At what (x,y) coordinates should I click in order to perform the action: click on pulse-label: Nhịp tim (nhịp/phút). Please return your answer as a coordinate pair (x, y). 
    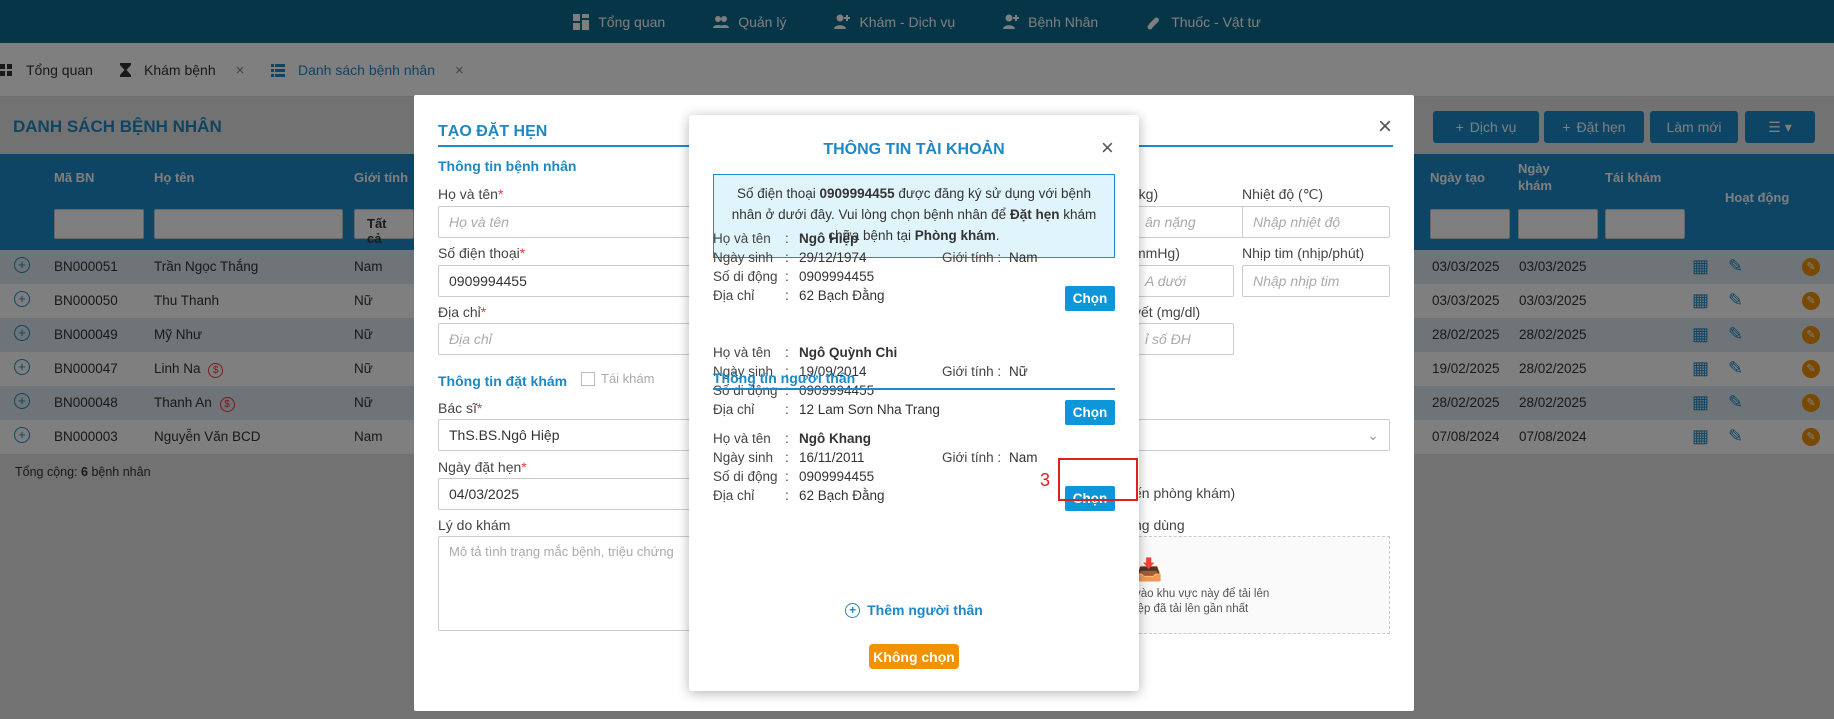
    Looking at the image, I should click on (1303, 253).